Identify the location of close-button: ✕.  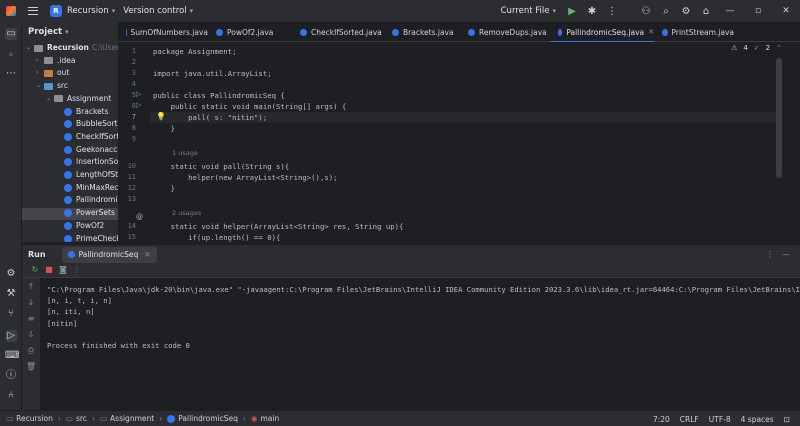
(786, 11).